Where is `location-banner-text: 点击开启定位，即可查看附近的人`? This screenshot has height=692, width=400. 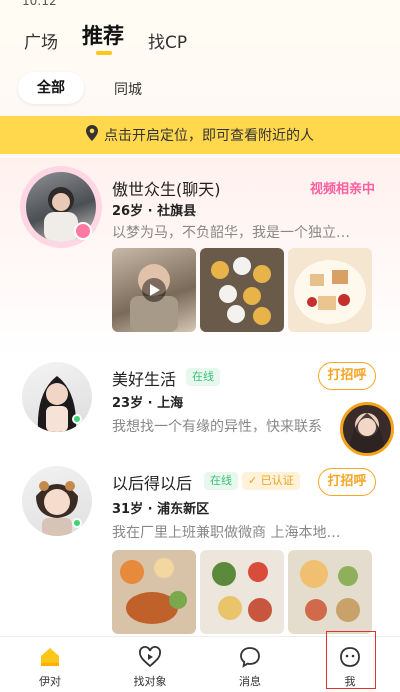
location-banner-text: 点击开启定位，即可查看附近的人 is located at coordinates (209, 136).